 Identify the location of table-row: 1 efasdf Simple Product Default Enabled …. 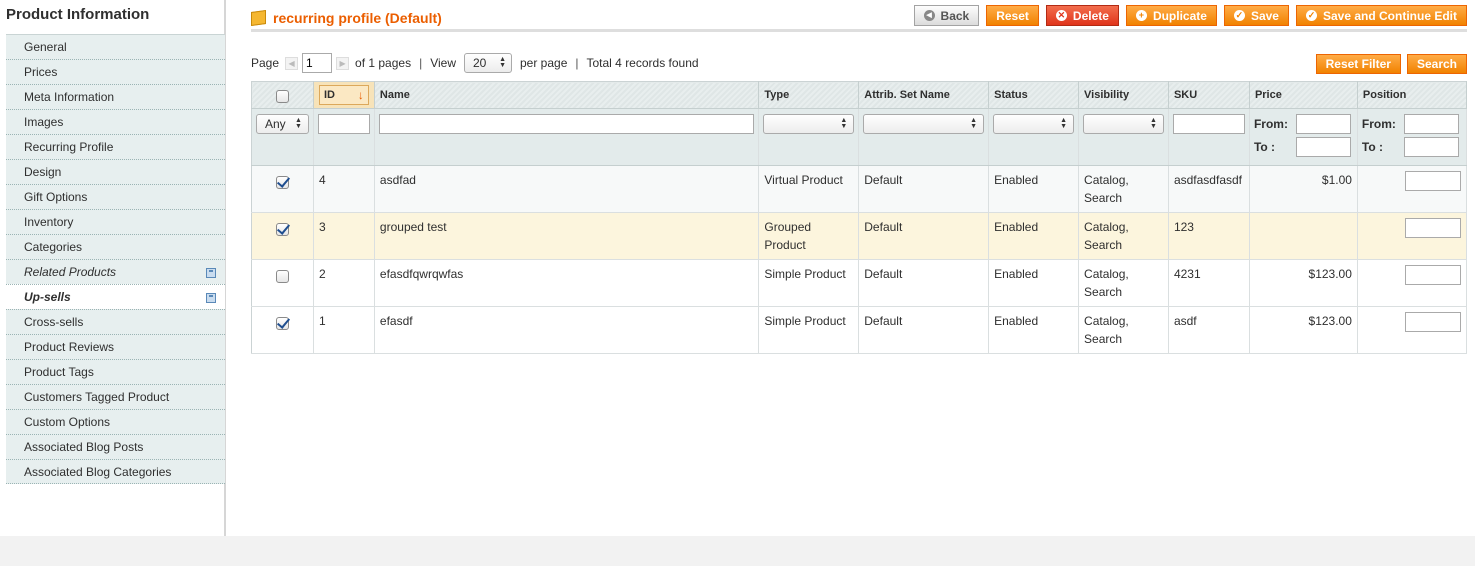
(859, 330).